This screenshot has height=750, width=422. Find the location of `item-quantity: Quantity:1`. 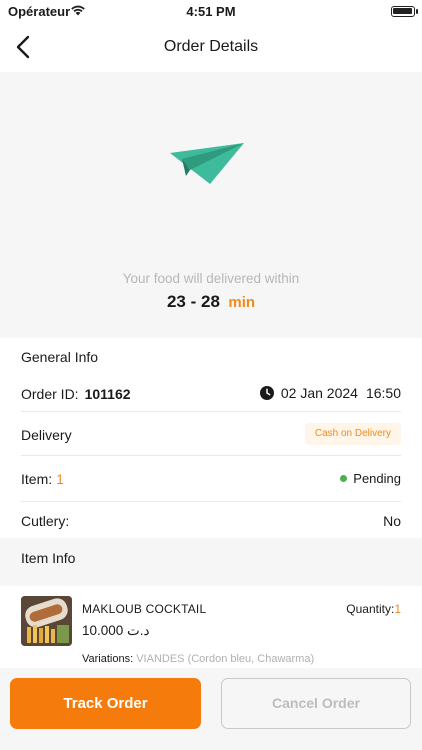

item-quantity: Quantity:1 is located at coordinates (373, 609).